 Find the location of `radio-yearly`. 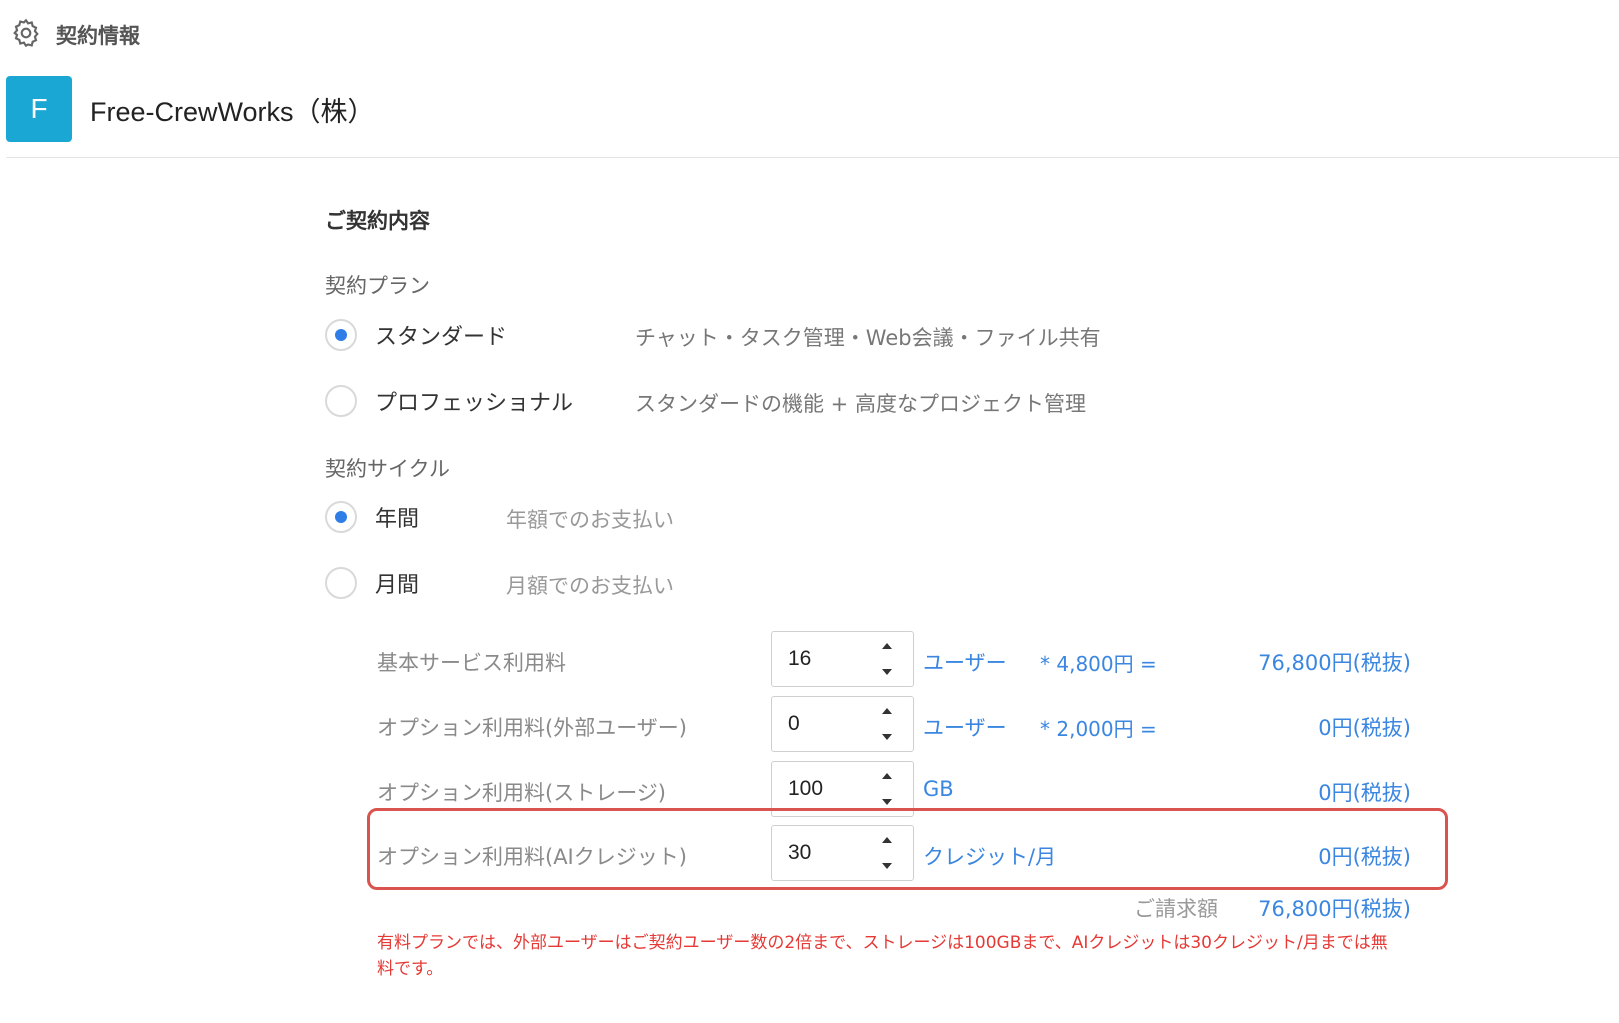

radio-yearly is located at coordinates (341, 517).